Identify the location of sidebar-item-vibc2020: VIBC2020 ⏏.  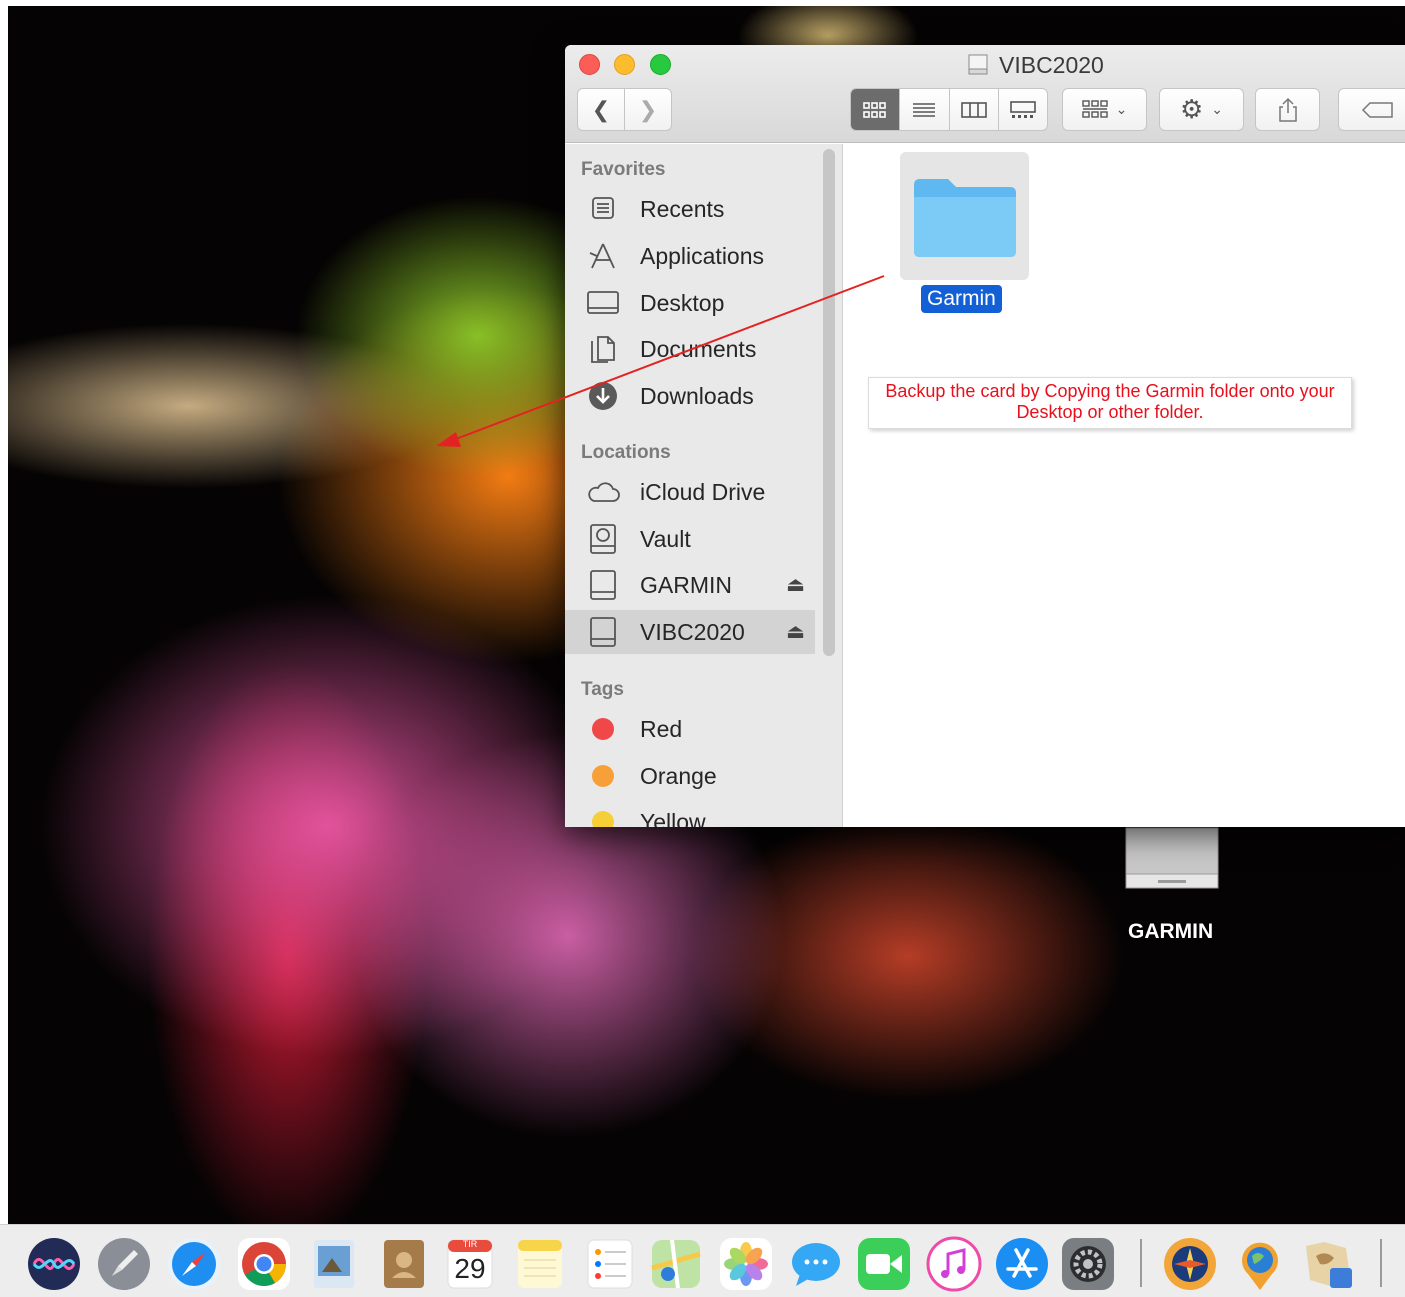
(690, 632).